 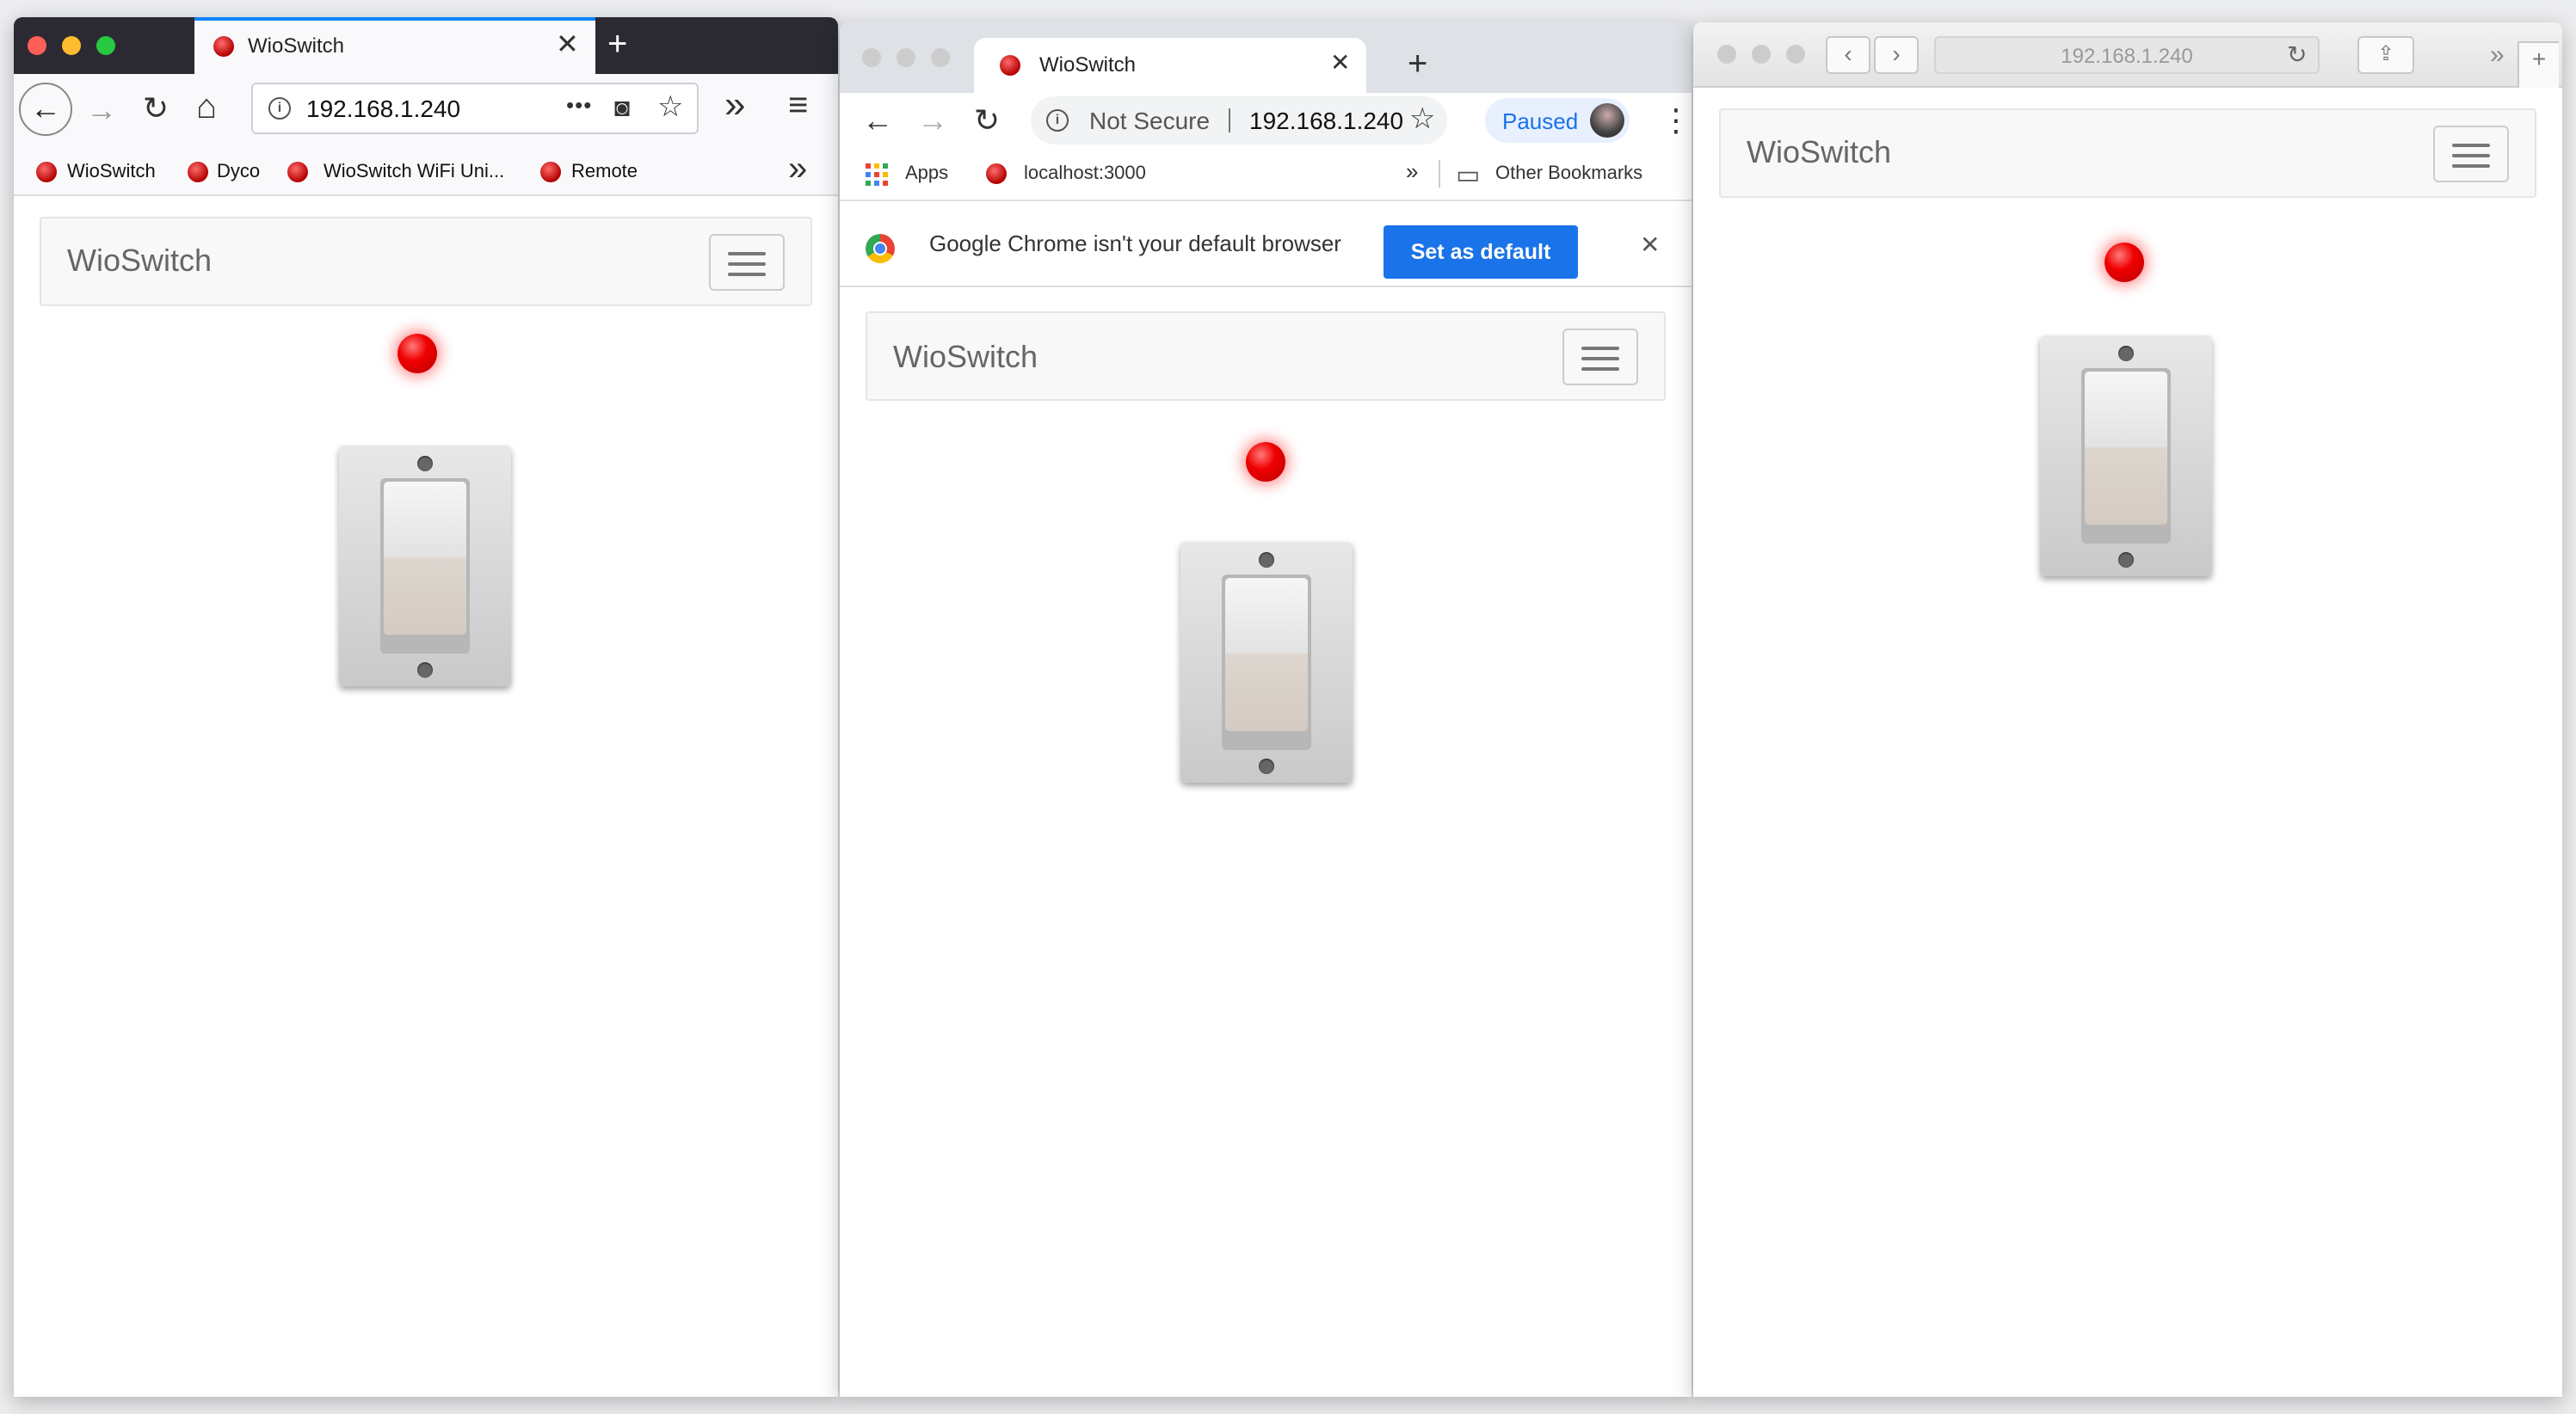 I want to click on close-infobar-icon: ✕, so click(x=1650, y=245).